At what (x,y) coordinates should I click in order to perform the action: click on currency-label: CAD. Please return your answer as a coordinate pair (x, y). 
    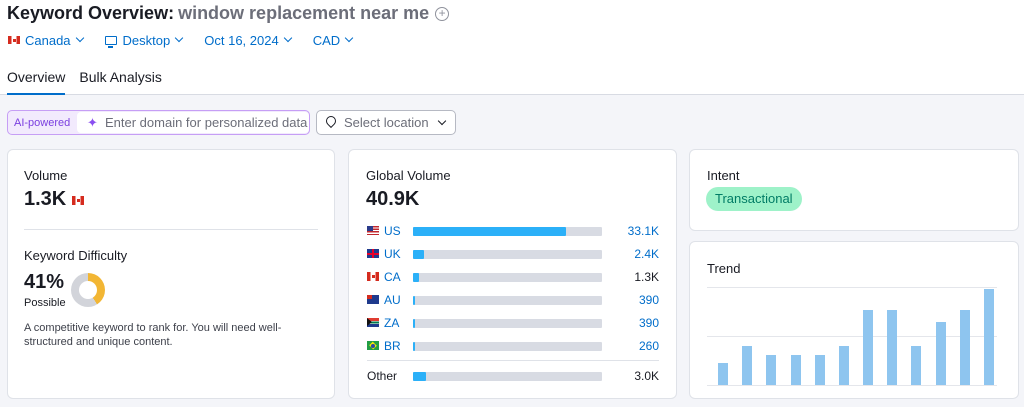
    Looking at the image, I should click on (326, 40).